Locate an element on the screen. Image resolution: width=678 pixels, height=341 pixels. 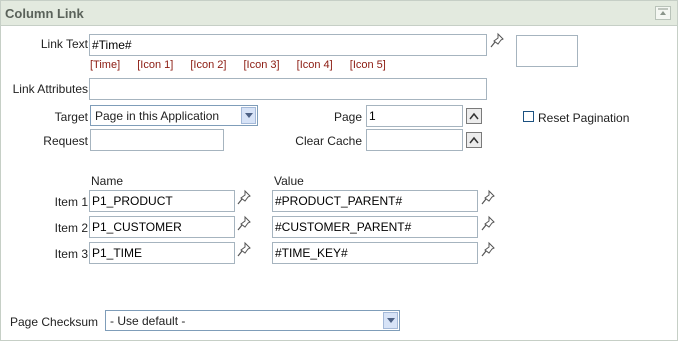
shortcut-icon-3: [Icon 3] is located at coordinates (262, 65).